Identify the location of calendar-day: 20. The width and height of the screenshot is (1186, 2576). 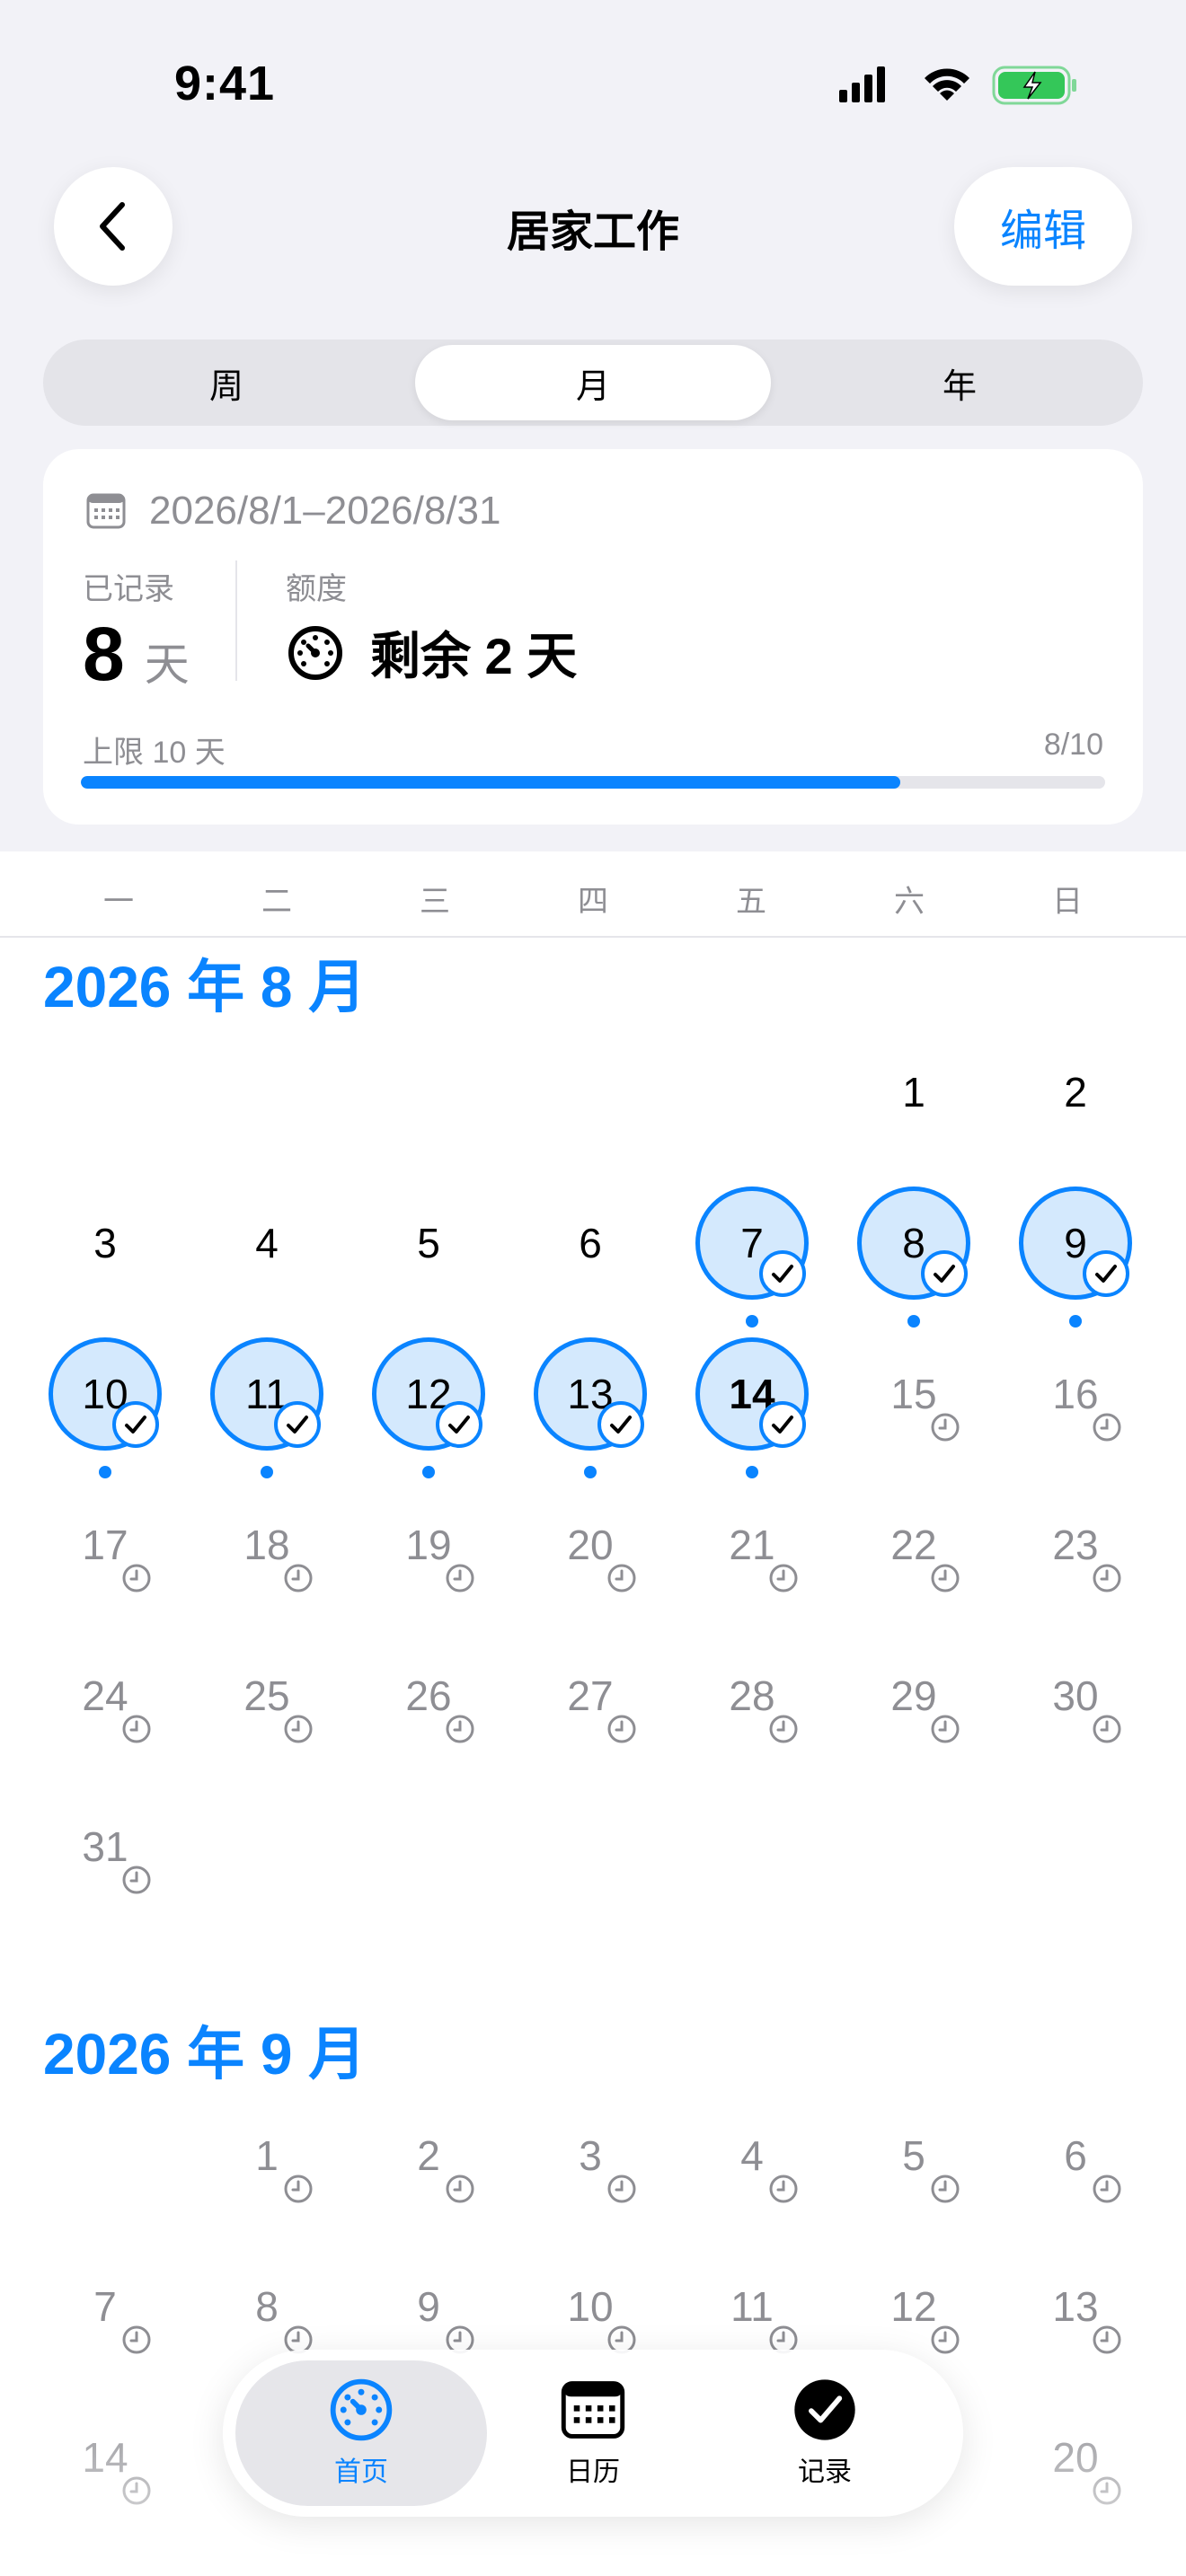
(590, 1545).